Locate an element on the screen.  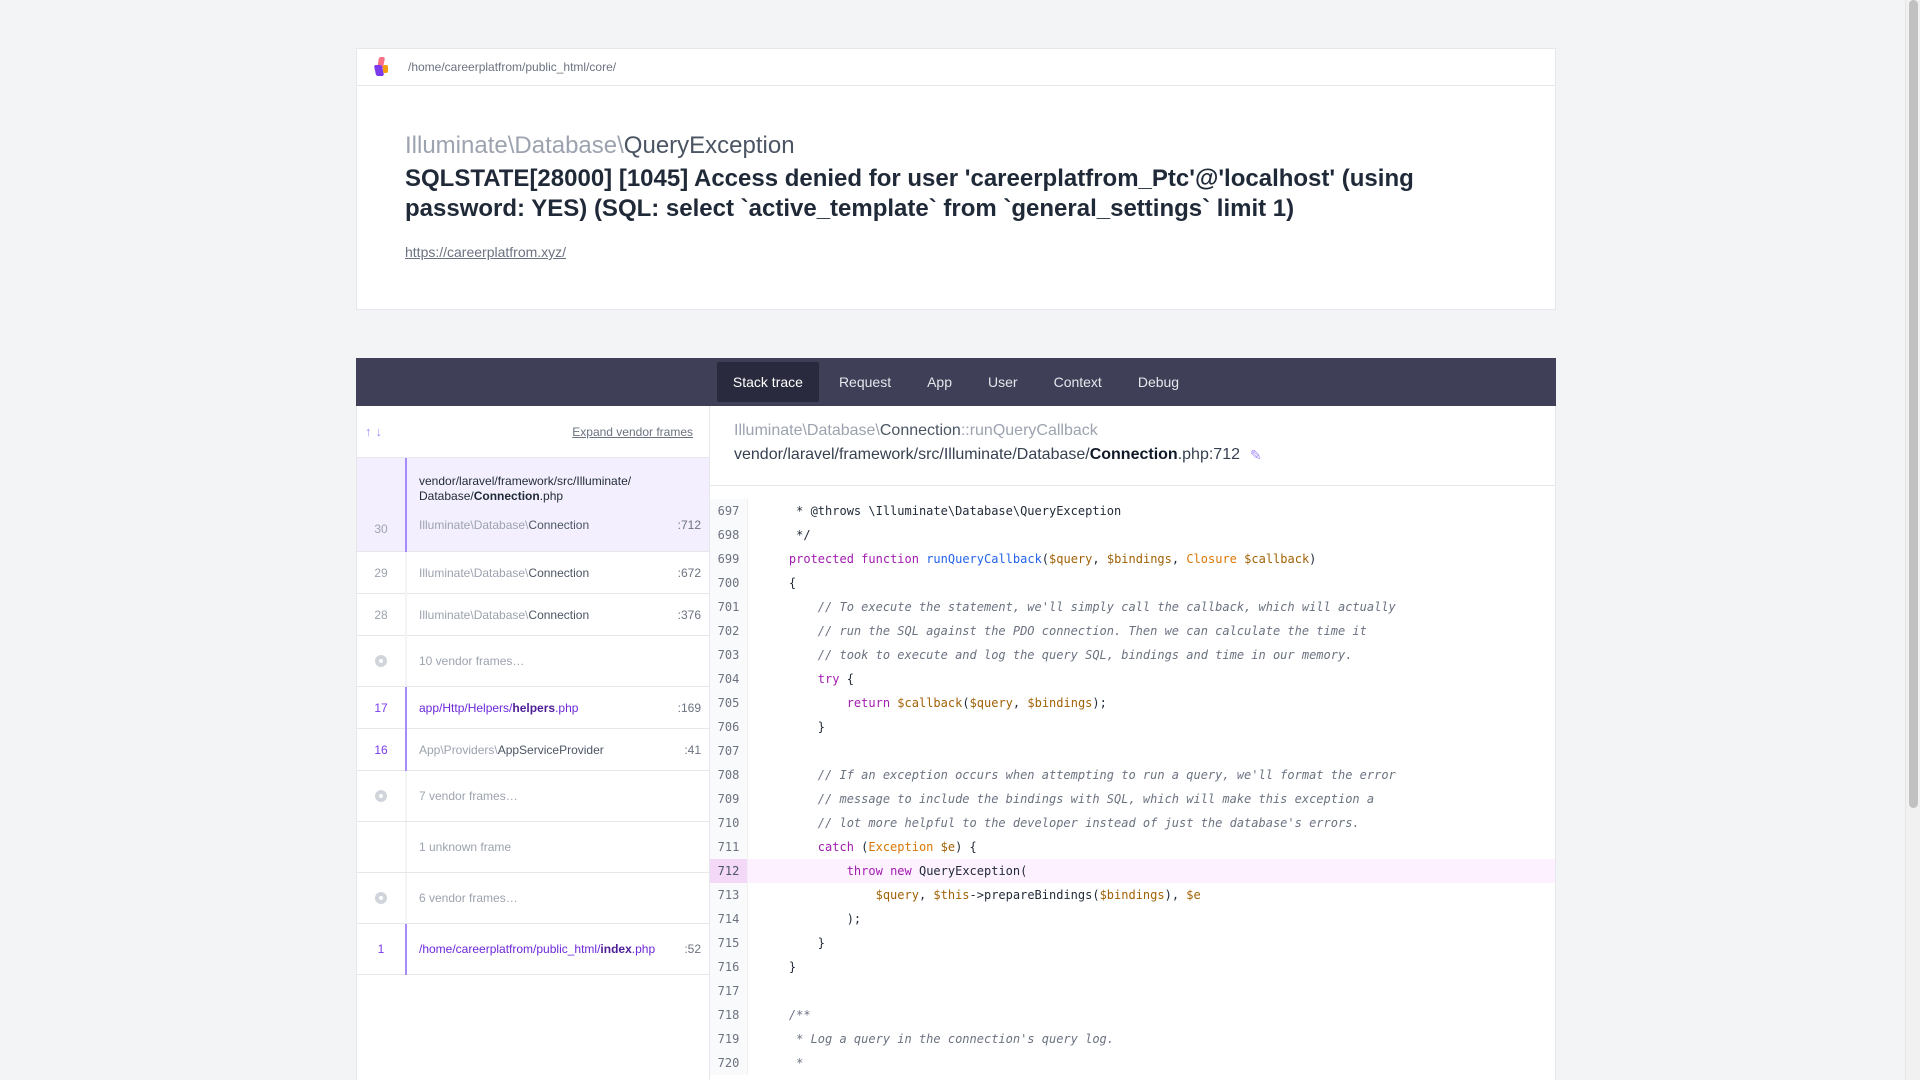
line-number: 715 is located at coordinates (729, 943).